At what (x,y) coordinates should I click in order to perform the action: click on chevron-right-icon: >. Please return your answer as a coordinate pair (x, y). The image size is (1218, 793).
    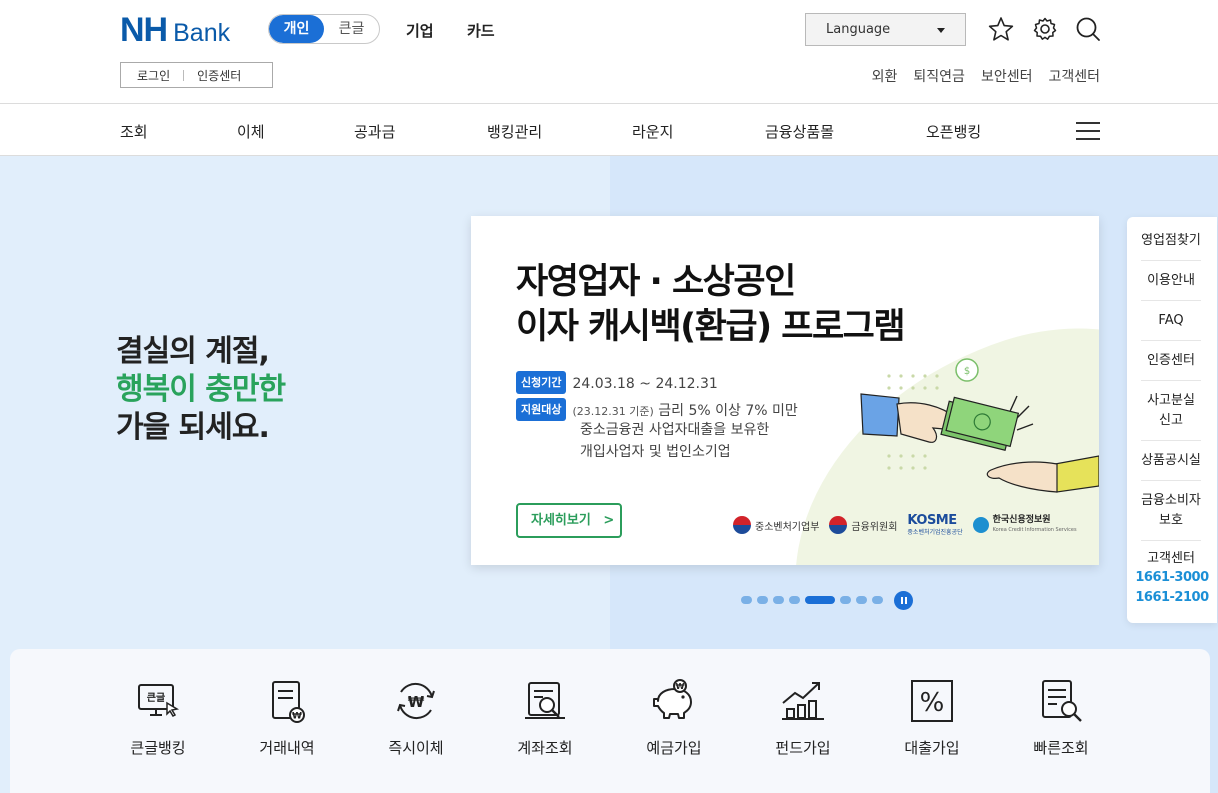
    Looking at the image, I should click on (609, 520).